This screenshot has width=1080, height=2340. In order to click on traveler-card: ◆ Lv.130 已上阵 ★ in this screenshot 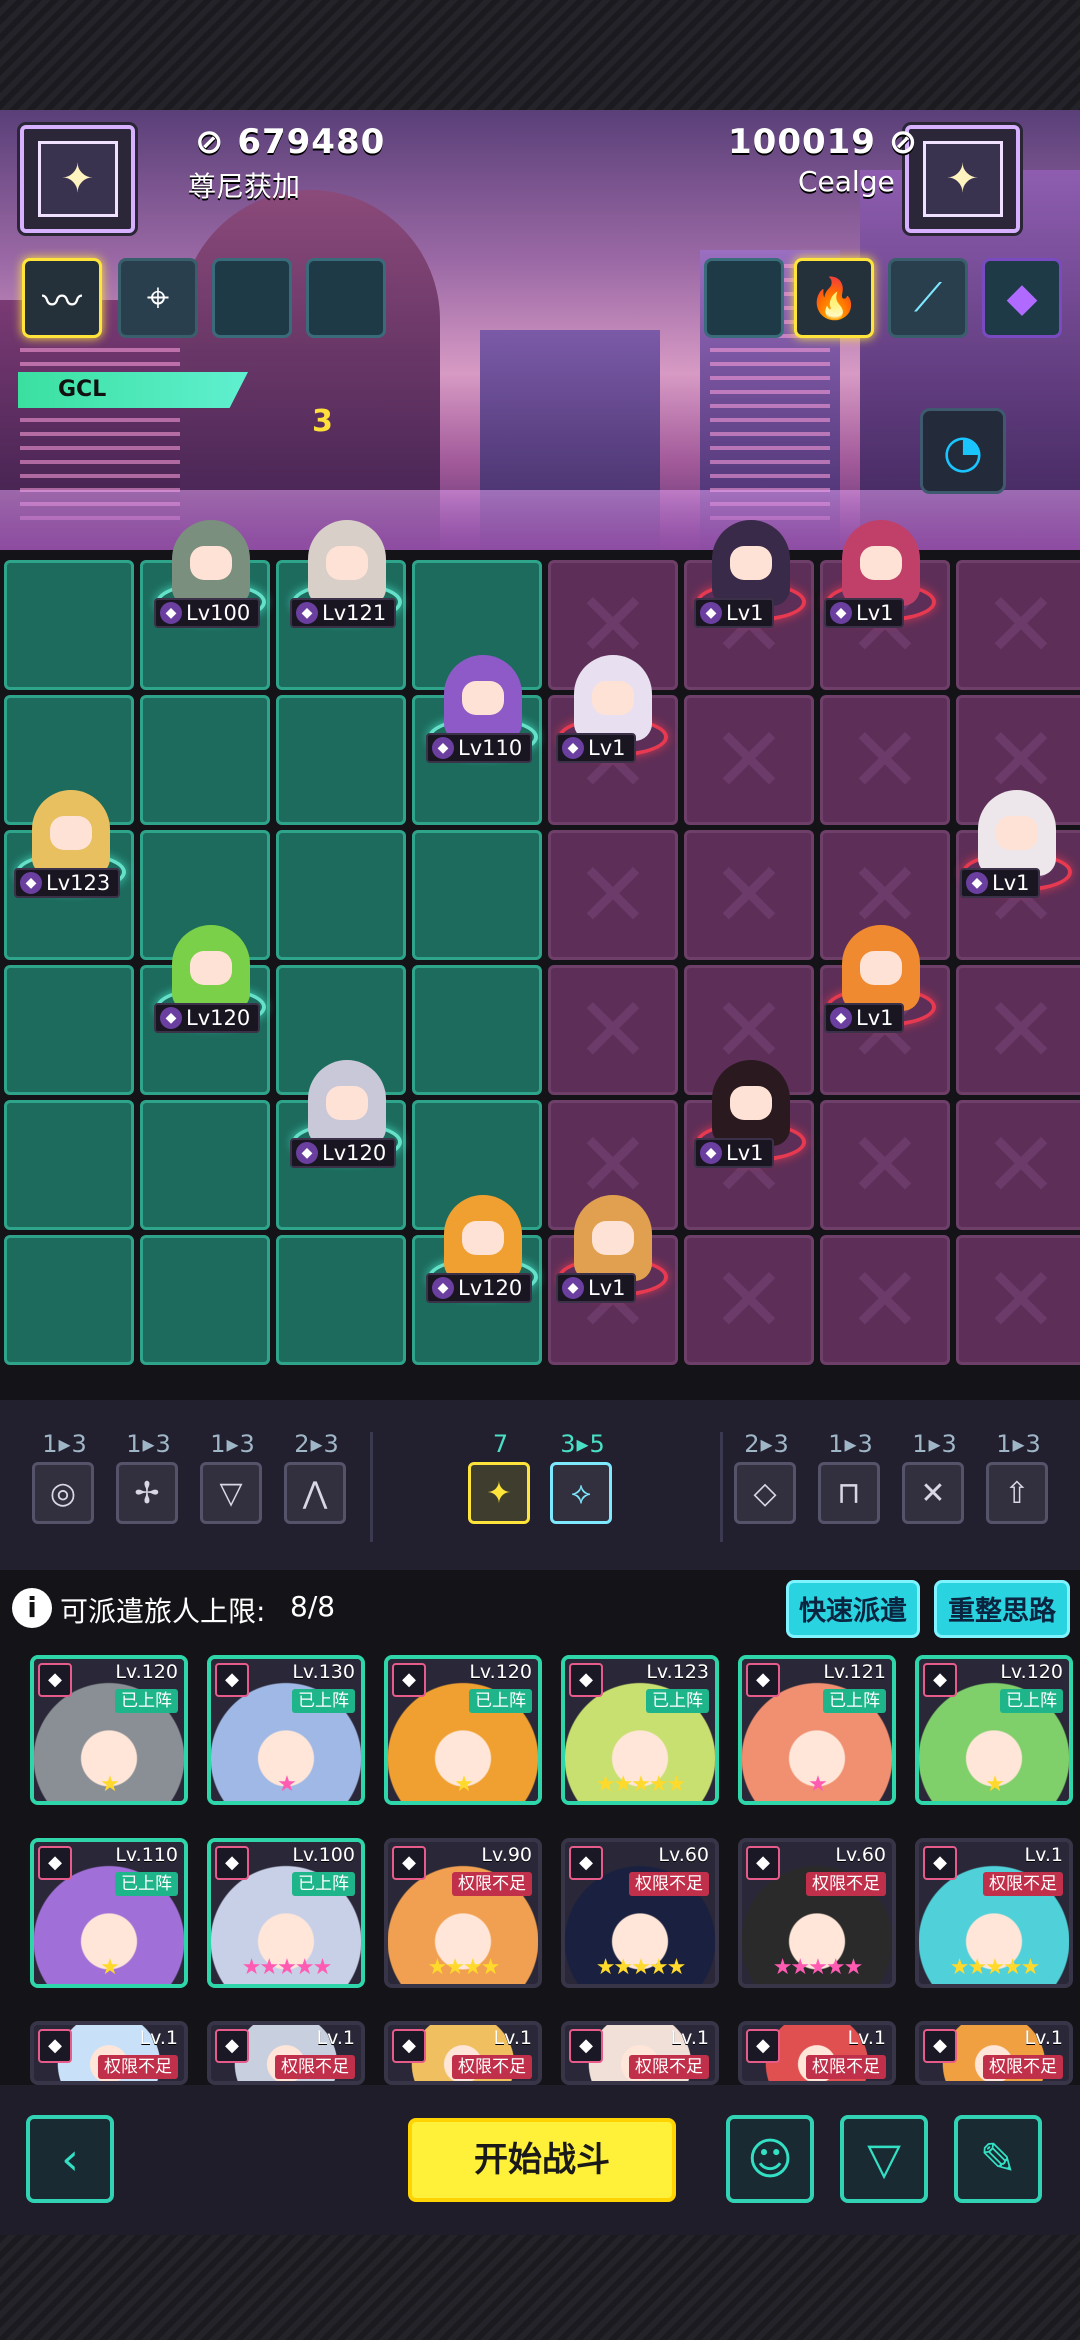, I will do `click(286, 1730)`.